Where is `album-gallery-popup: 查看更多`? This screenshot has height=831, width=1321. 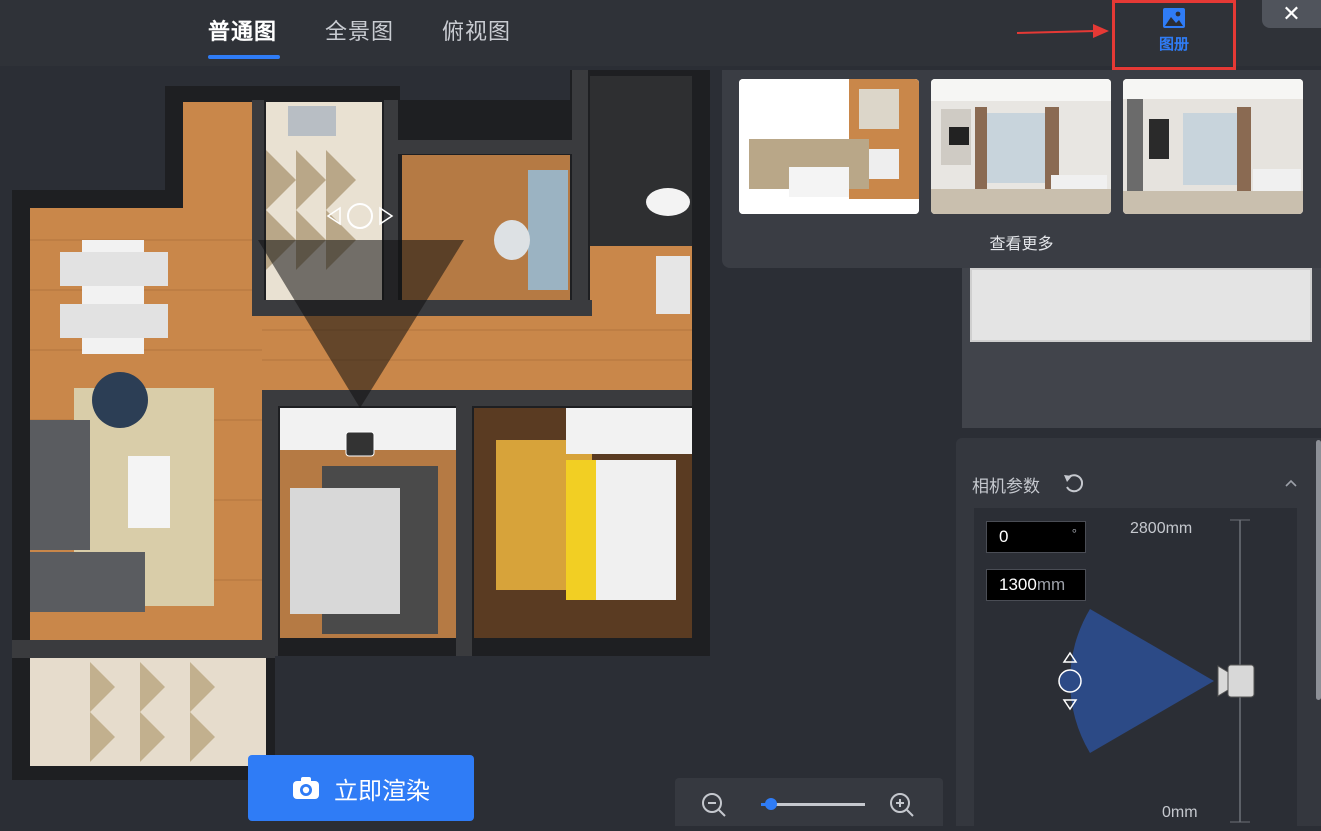
album-gallery-popup: 查看更多 is located at coordinates (1021, 169).